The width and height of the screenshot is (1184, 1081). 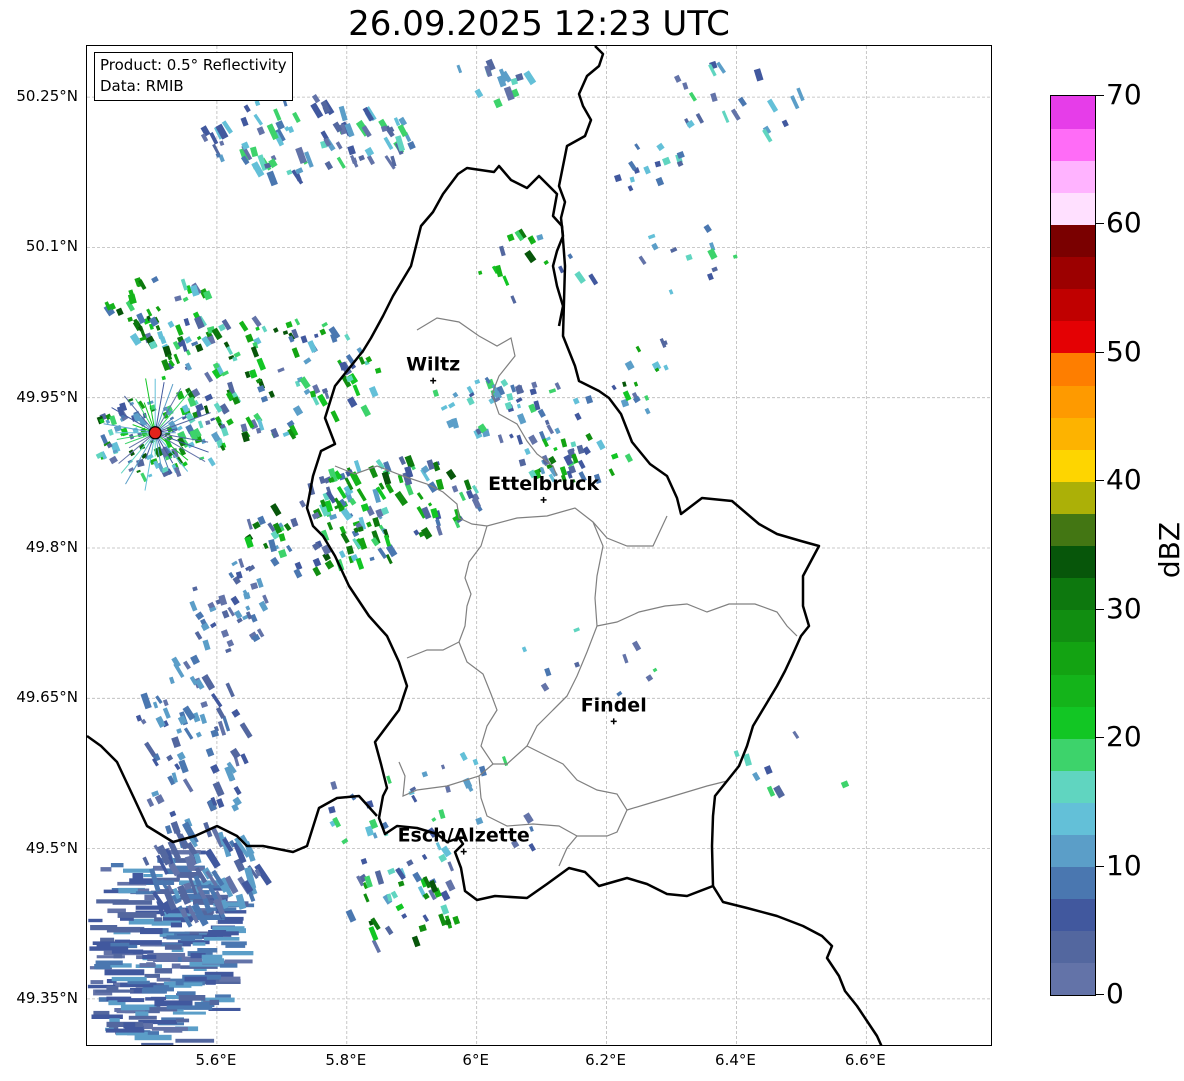 I want to click on lon-label-3: 6.2°E, so click(x=605, y=1060).